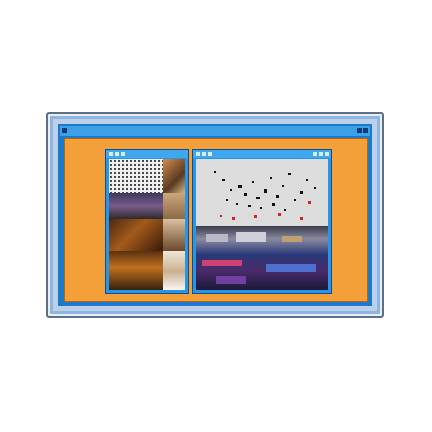 The image size is (432, 432). Describe the element at coordinates (136, 176) in the screenshot. I see `noise-image` at that location.